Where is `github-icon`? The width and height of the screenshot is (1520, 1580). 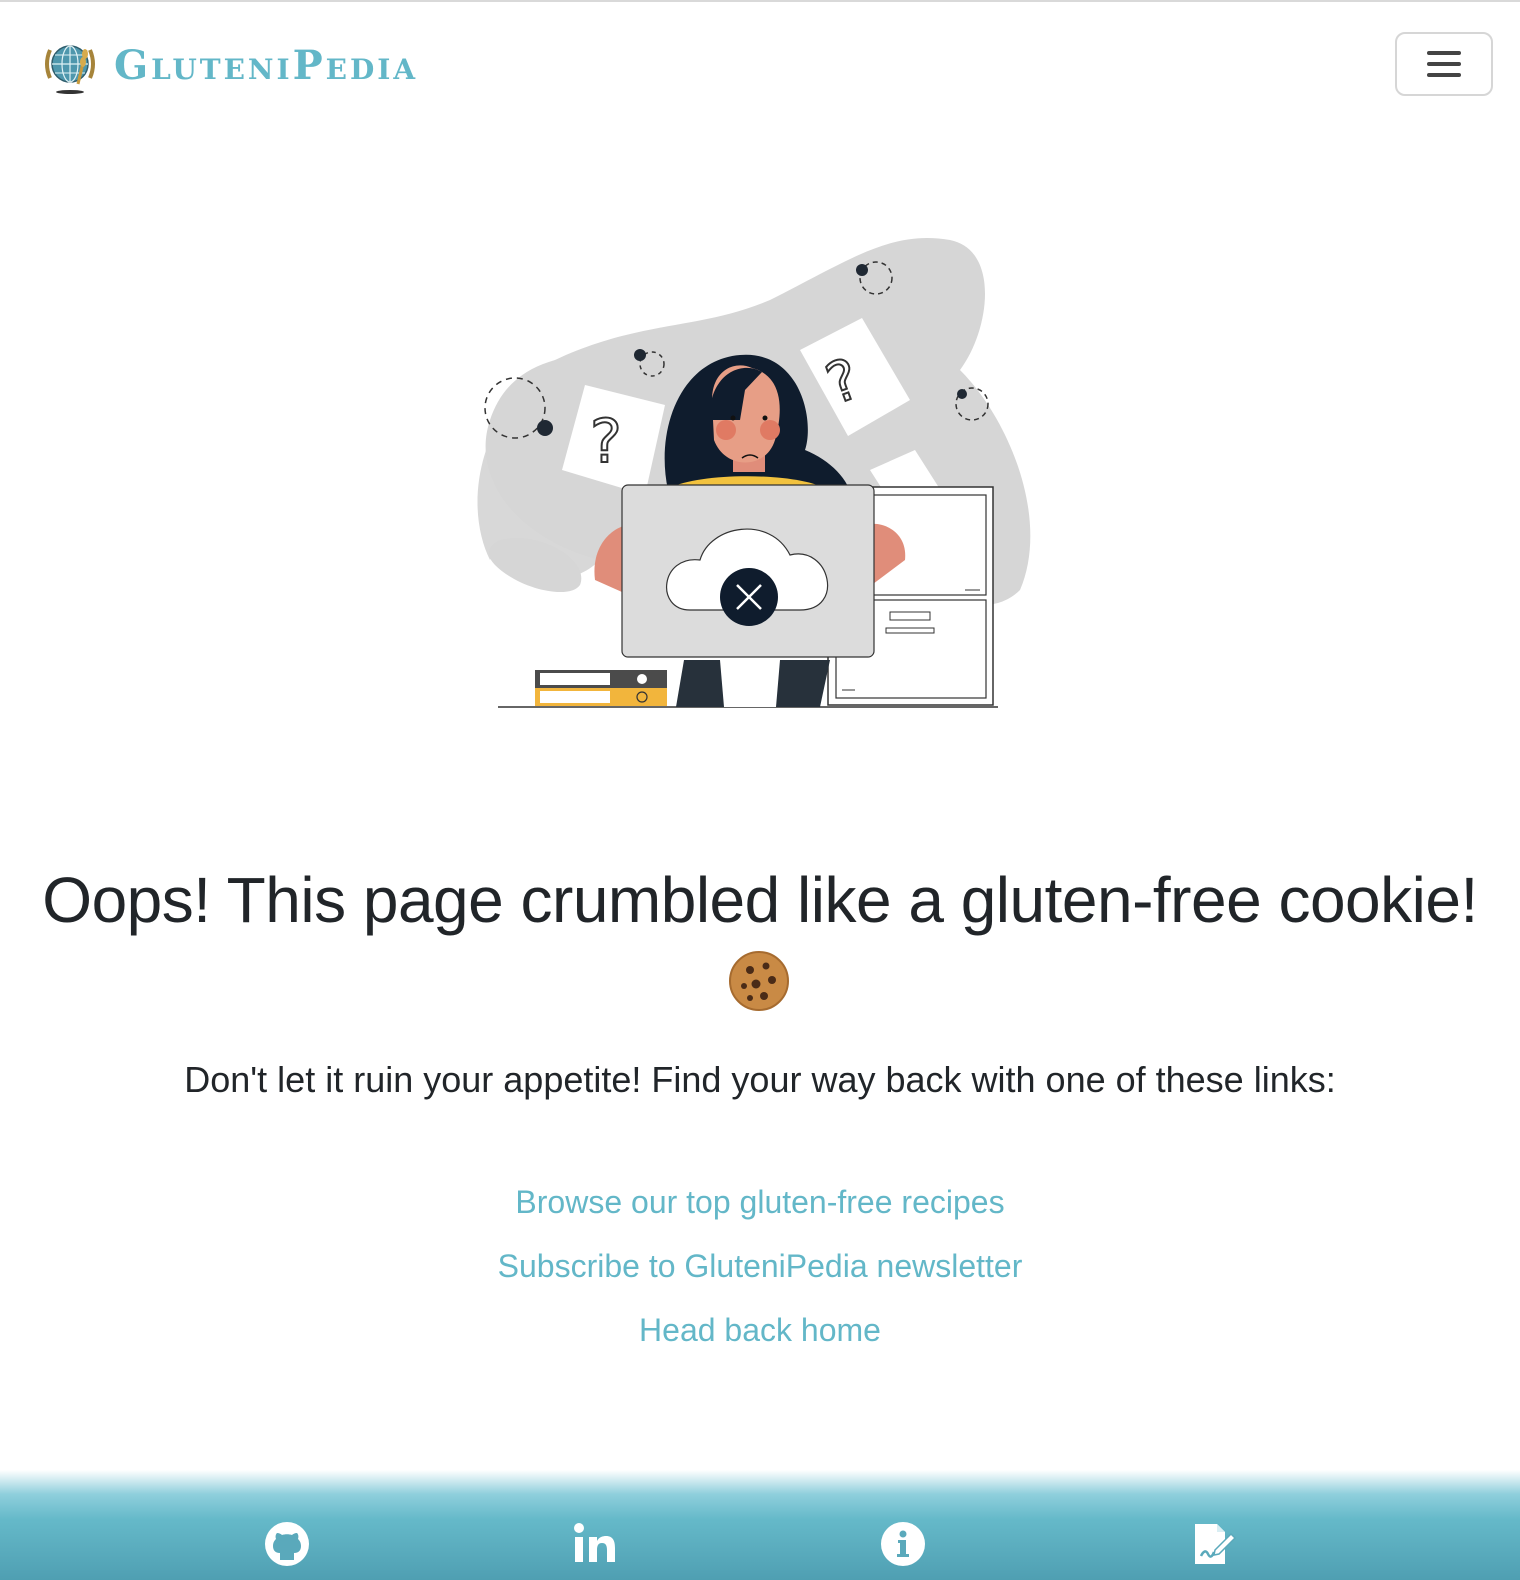
github-icon is located at coordinates (287, 1544).